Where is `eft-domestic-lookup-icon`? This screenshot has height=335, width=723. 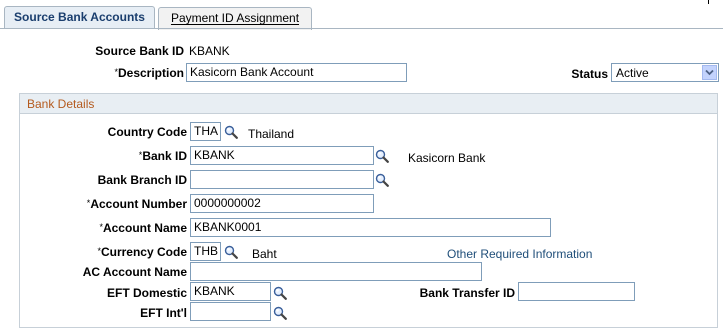 eft-domestic-lookup-icon is located at coordinates (280, 293).